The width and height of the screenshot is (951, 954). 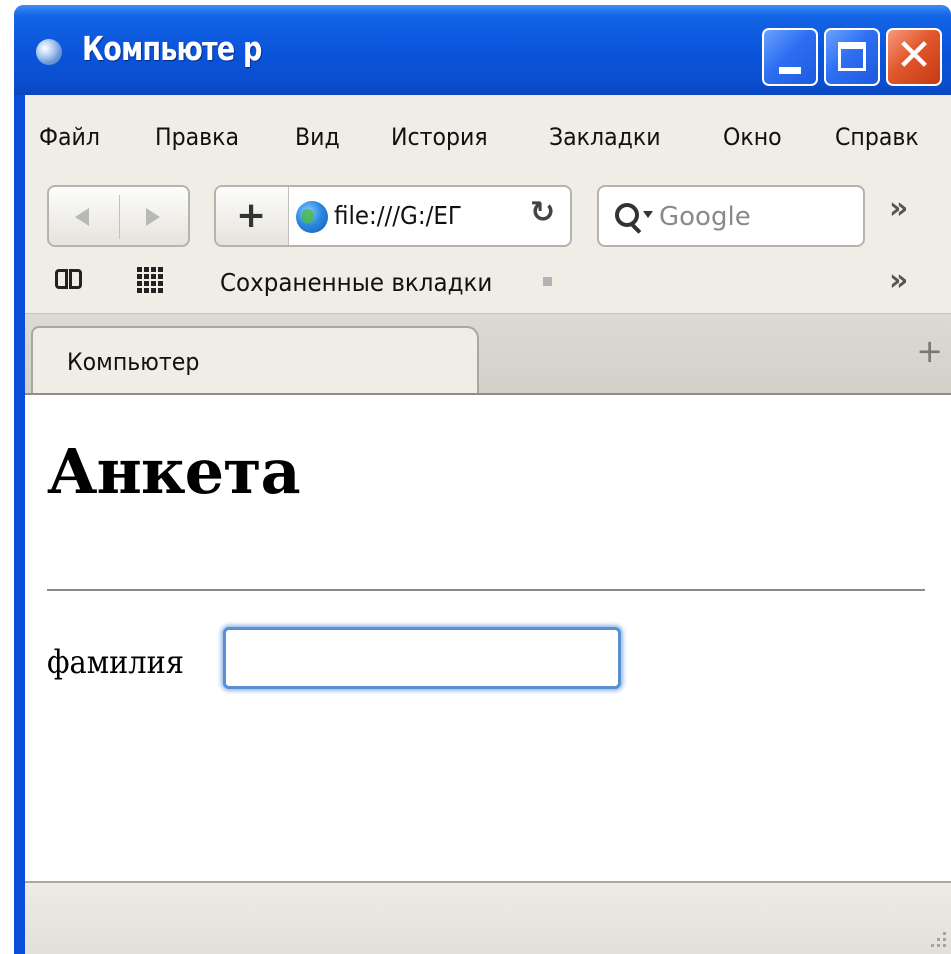 I want to click on bookmark-square-icon, so click(x=547, y=281).